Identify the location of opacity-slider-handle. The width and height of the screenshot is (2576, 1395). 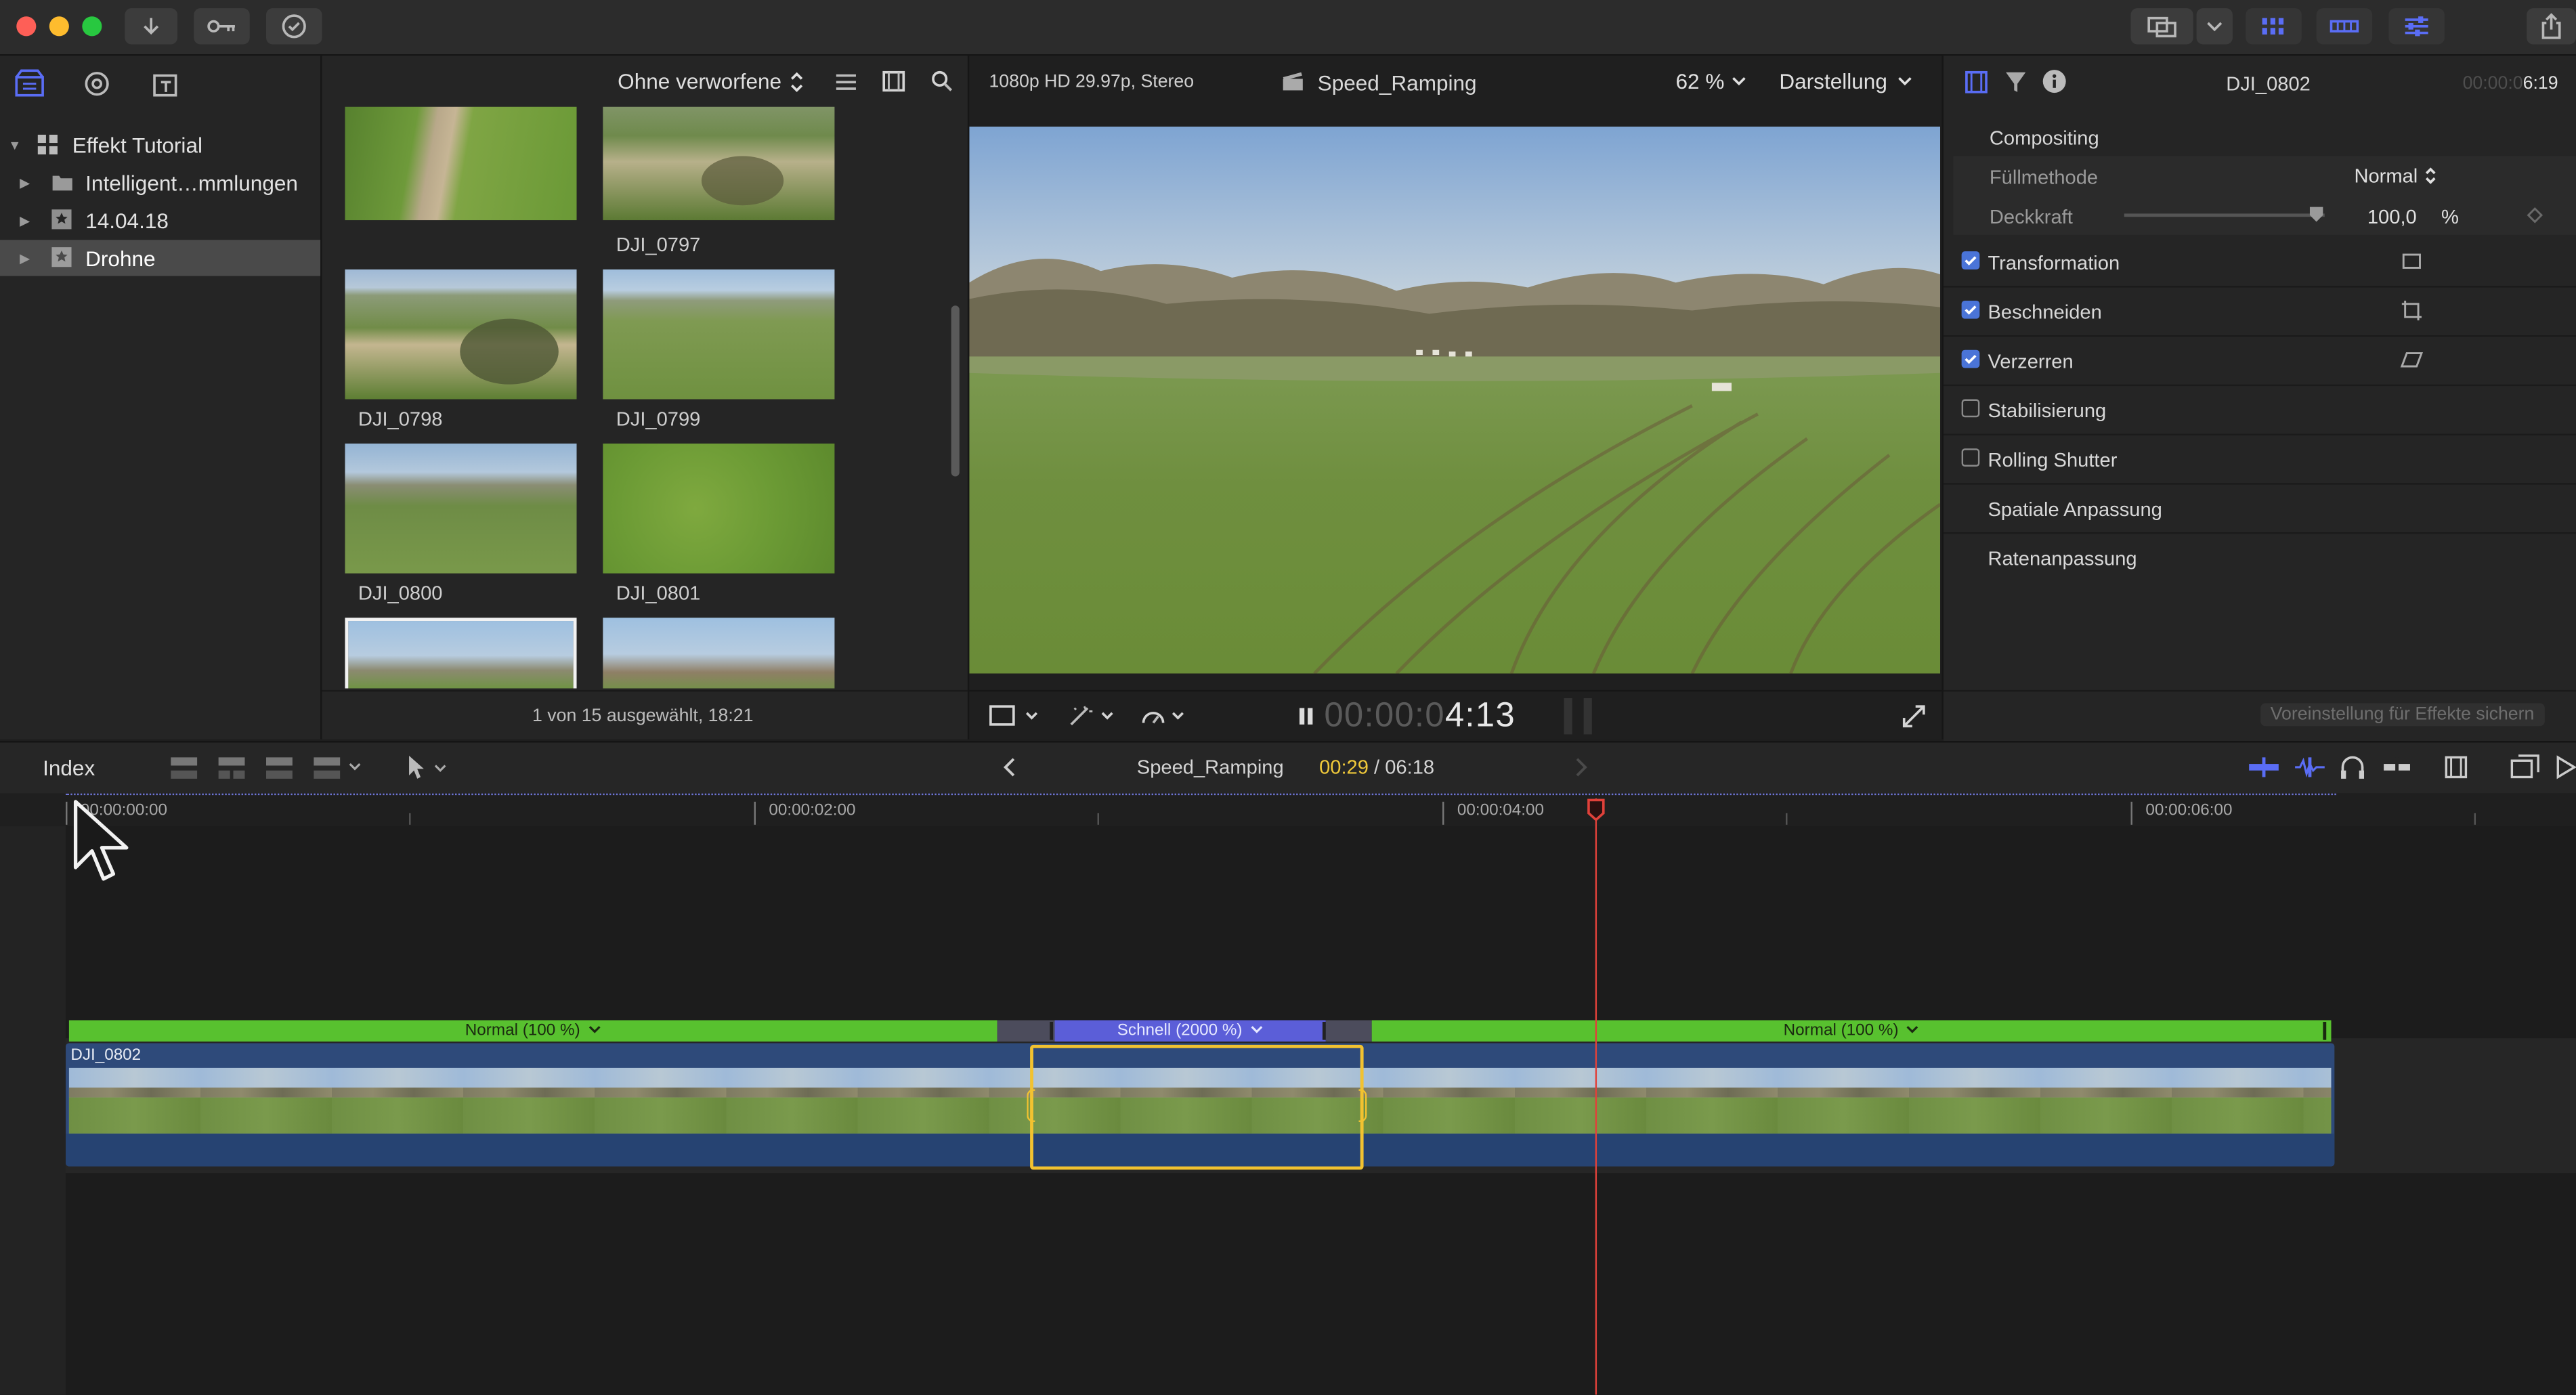
(2317, 214).